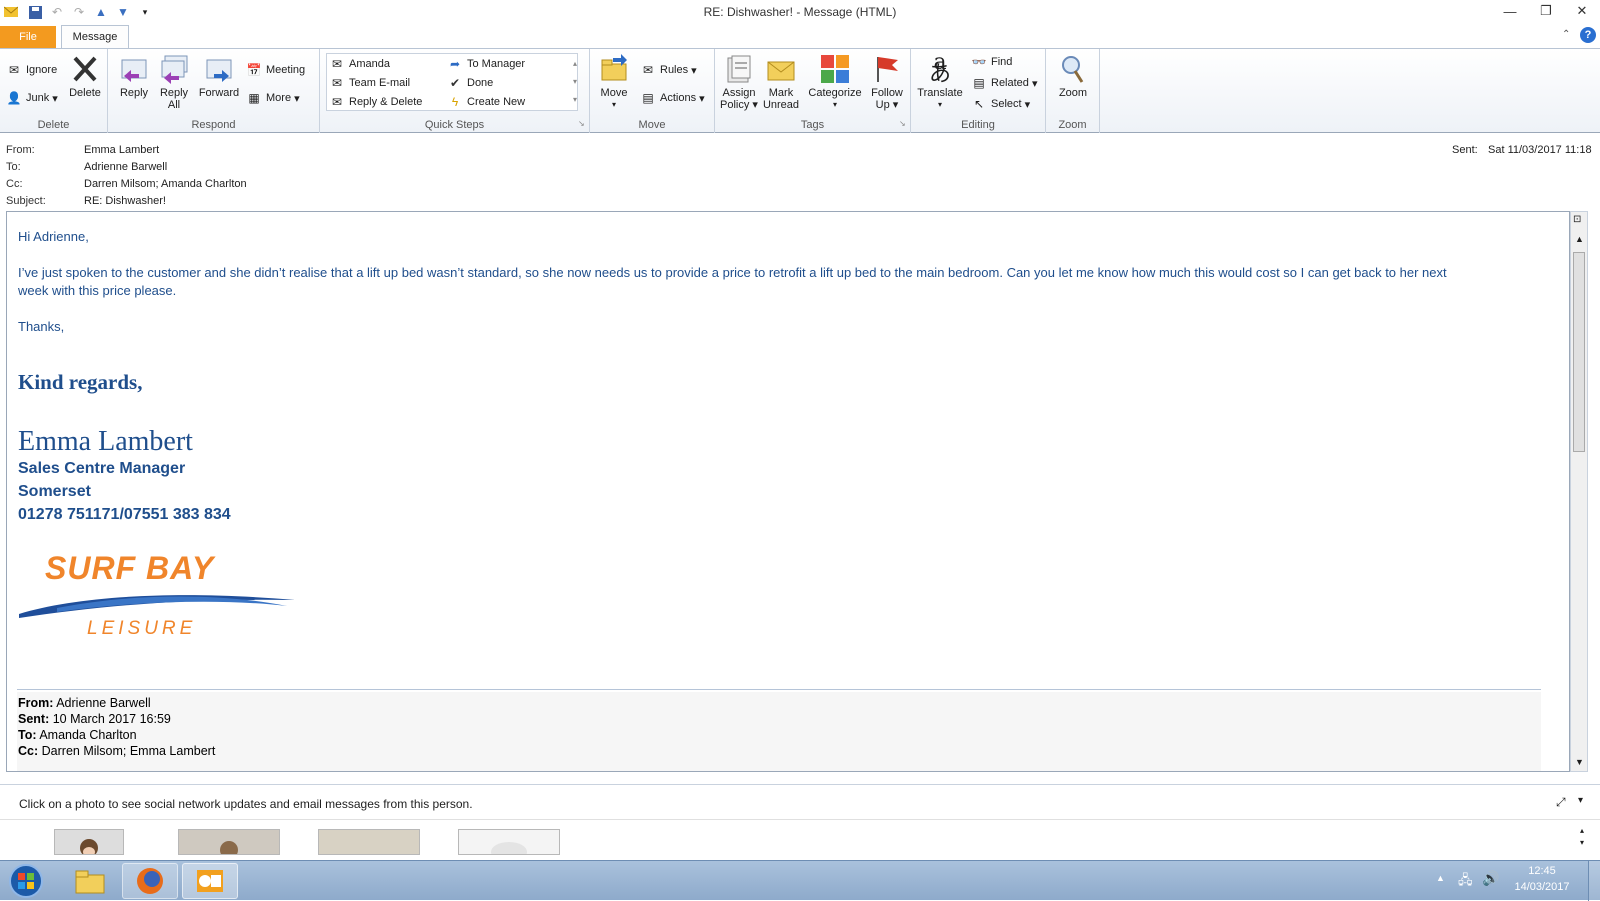 The width and height of the screenshot is (1600, 901). I want to click on scroll-down-icon: ▼, so click(1579, 762).